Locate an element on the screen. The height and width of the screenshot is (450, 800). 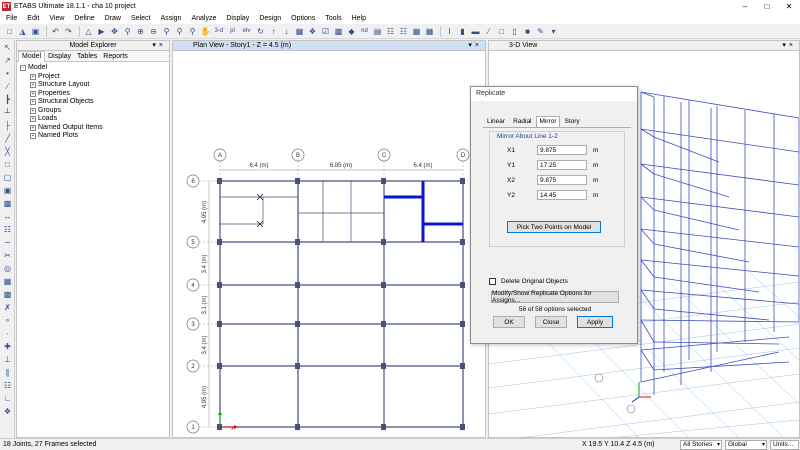
tab-radial: Radial is located at coordinates (522, 121).